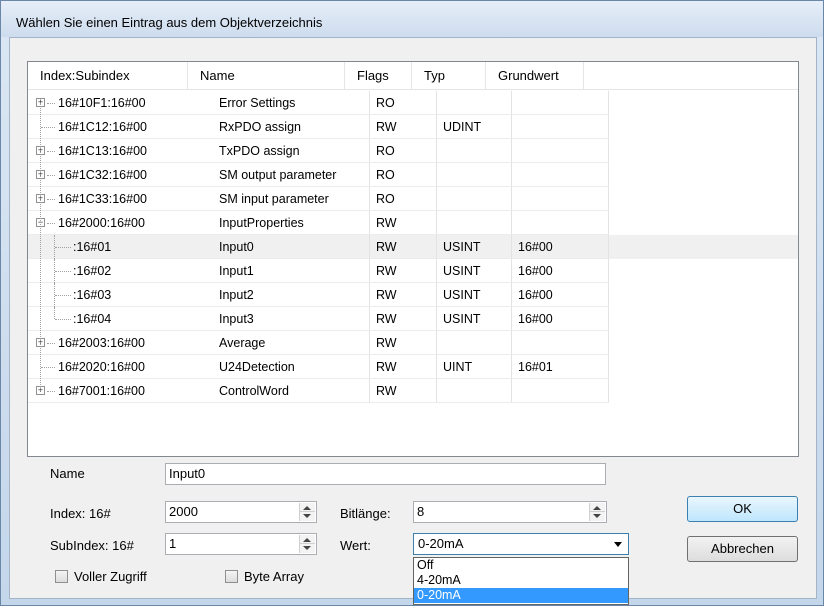 The image size is (824, 606). I want to click on row-name-cell: ControlWord, so click(291, 391).